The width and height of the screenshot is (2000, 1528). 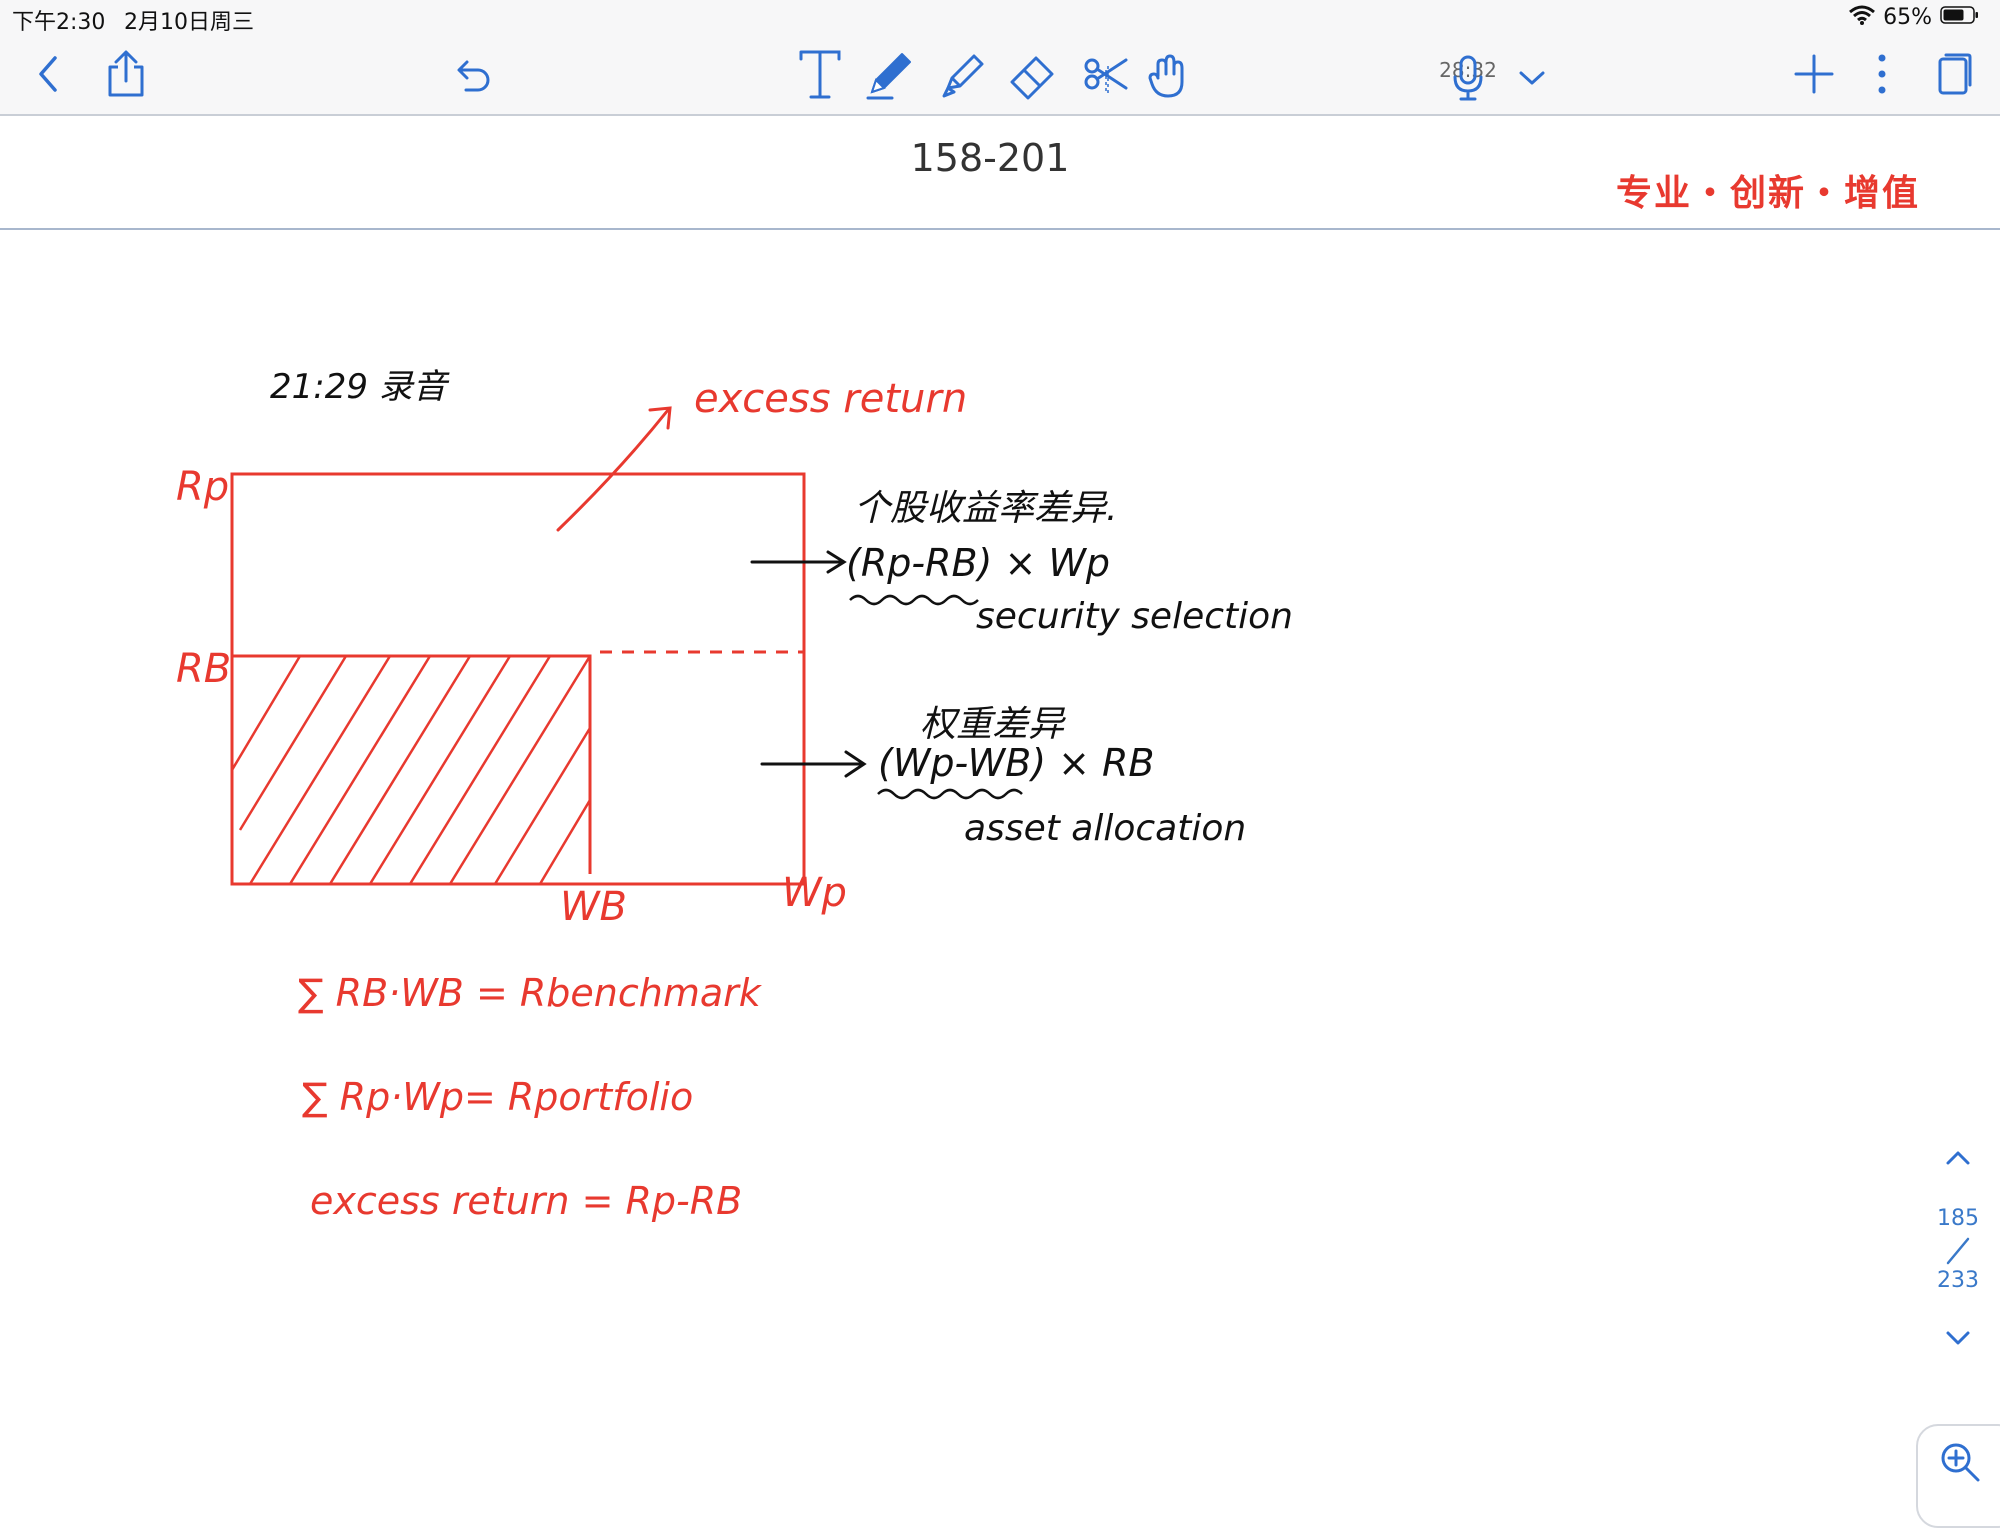 I want to click on allocation-arrow, so click(x=813, y=764).